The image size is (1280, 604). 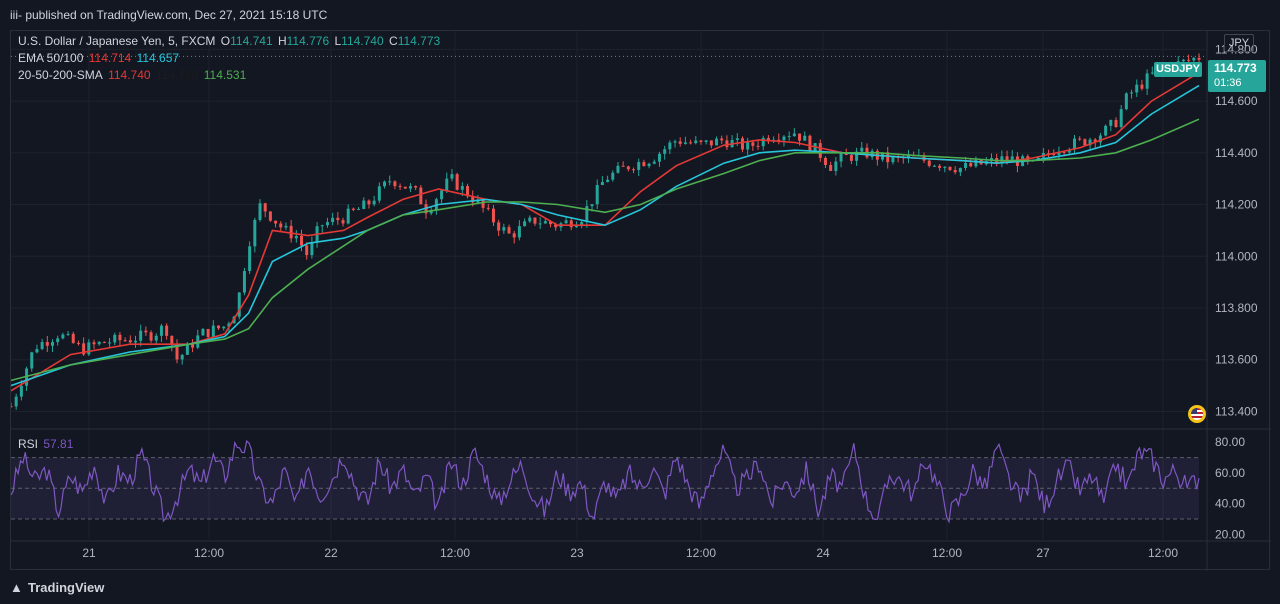 What do you see at coordinates (225, 75) in the screenshot?
I see `sma-200-value: 114.531` at bounding box center [225, 75].